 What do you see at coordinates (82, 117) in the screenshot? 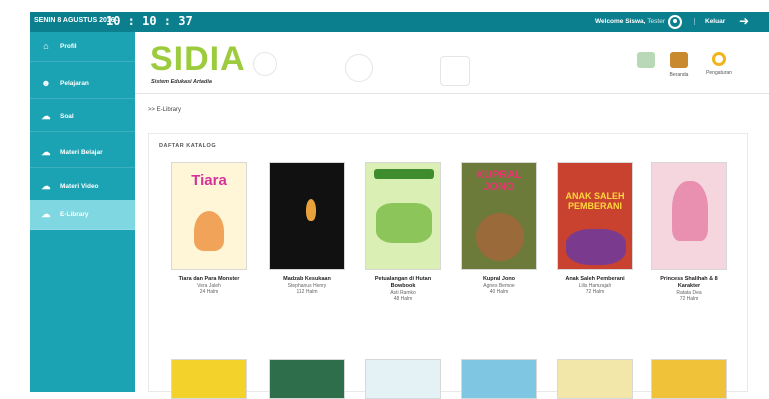
I see `sidebar-item-soal: ☁ Soal` at bounding box center [82, 117].